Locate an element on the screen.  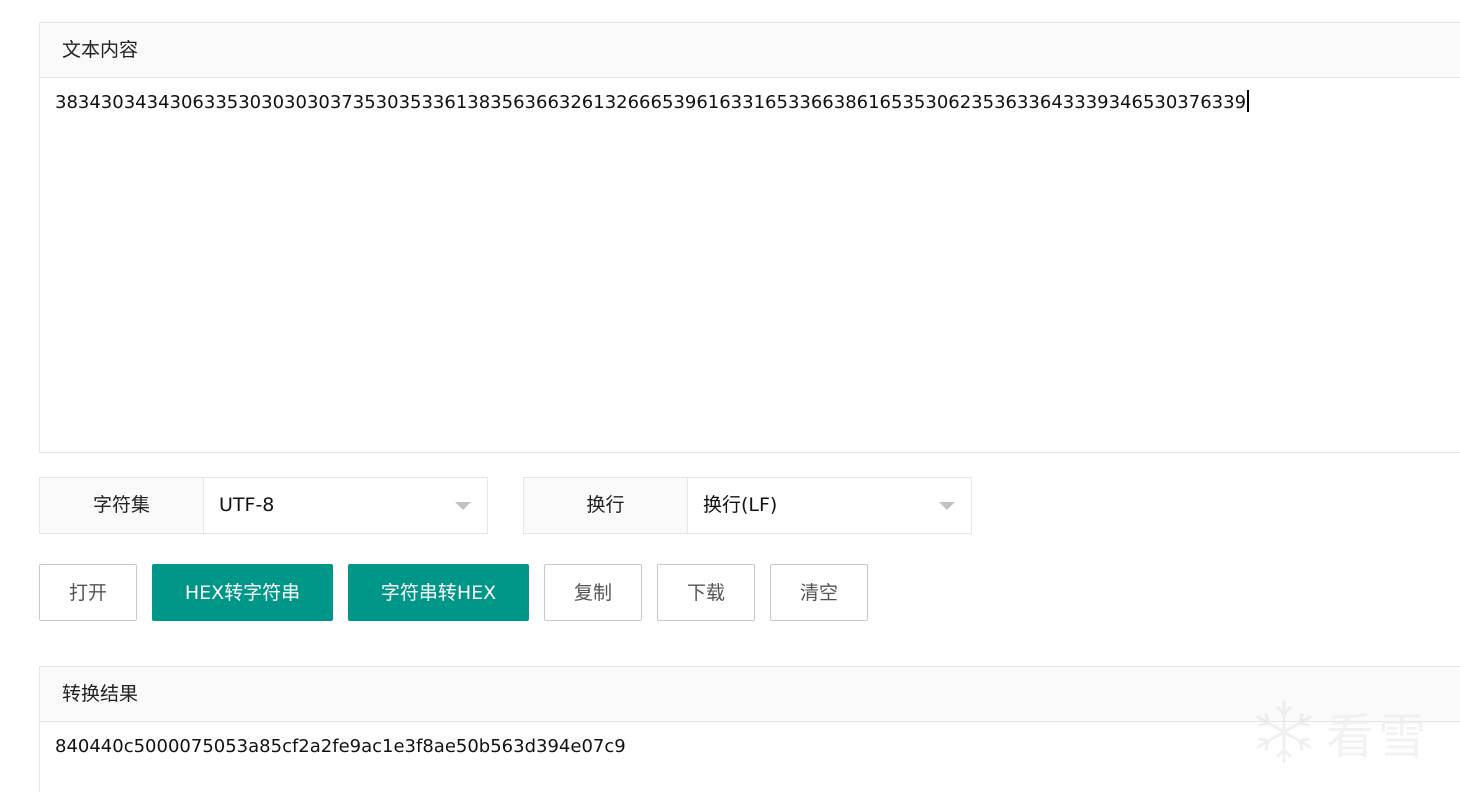
newline-selected-value: 换行(LF) is located at coordinates (740, 505).